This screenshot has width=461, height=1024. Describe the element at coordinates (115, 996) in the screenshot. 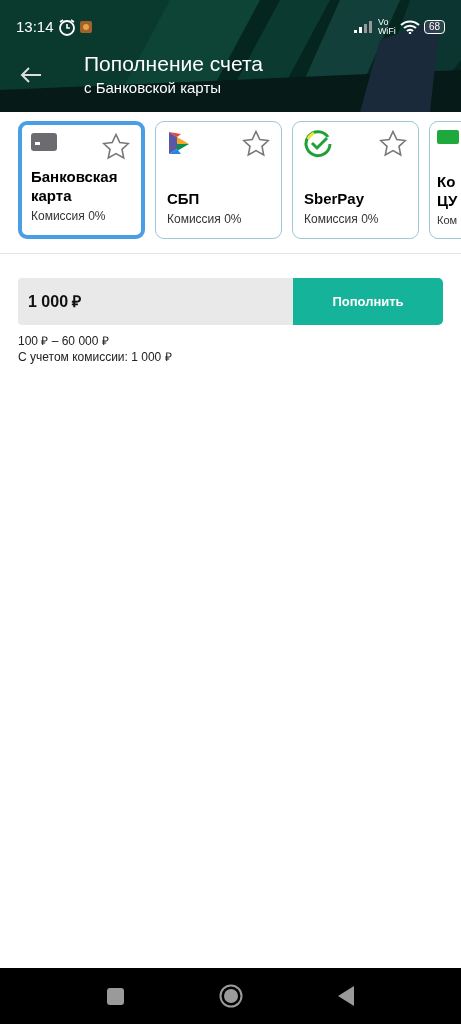

I see `recent-apps-icon` at that location.